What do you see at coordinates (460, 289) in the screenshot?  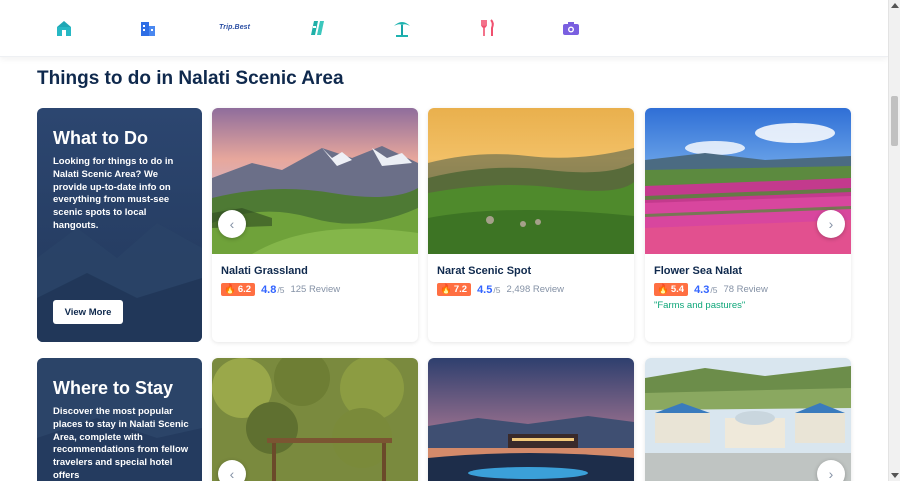 I see `heat-value: 7.2` at bounding box center [460, 289].